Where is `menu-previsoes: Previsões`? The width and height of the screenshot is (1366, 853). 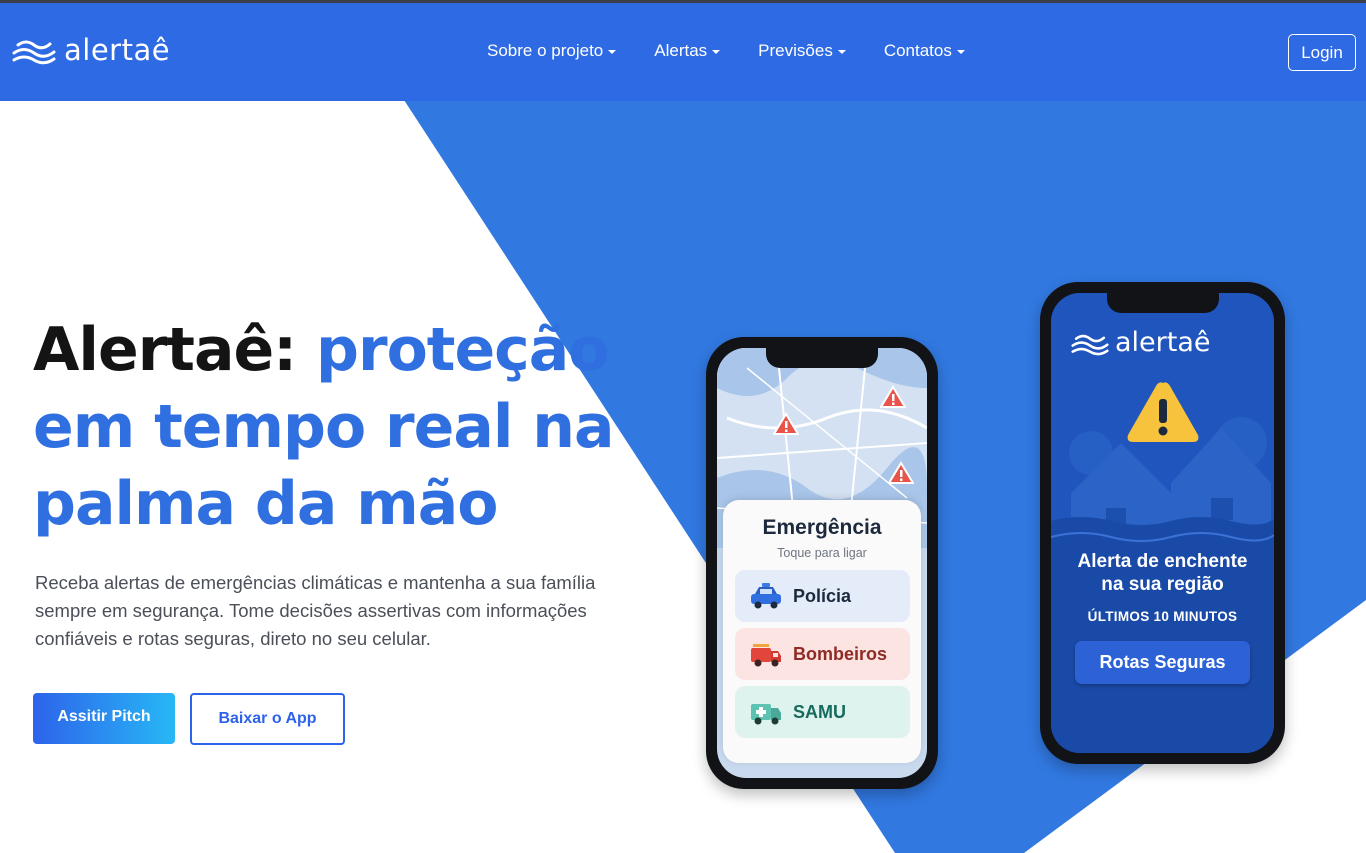
menu-previsoes: Previsões is located at coordinates (802, 51).